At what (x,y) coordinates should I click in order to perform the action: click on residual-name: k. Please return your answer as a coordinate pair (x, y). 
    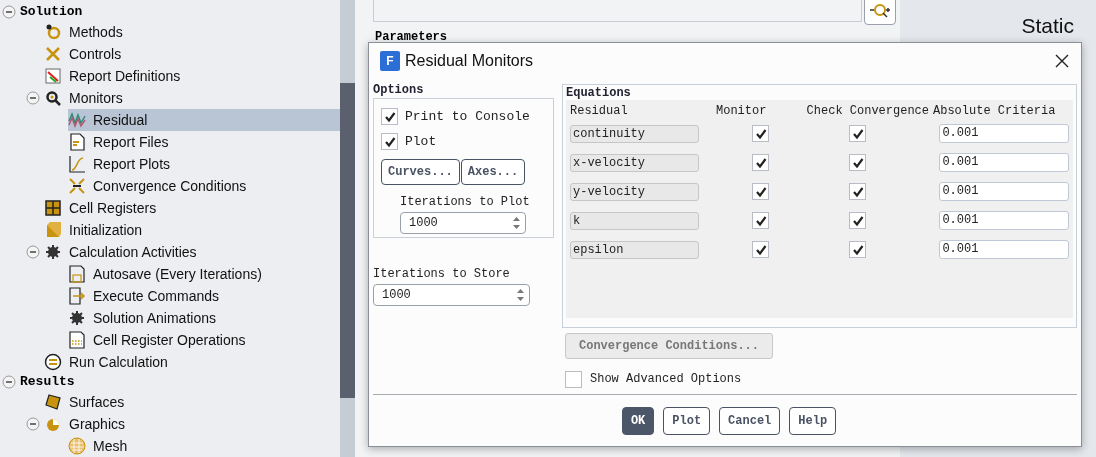
    Looking at the image, I should click on (634, 220).